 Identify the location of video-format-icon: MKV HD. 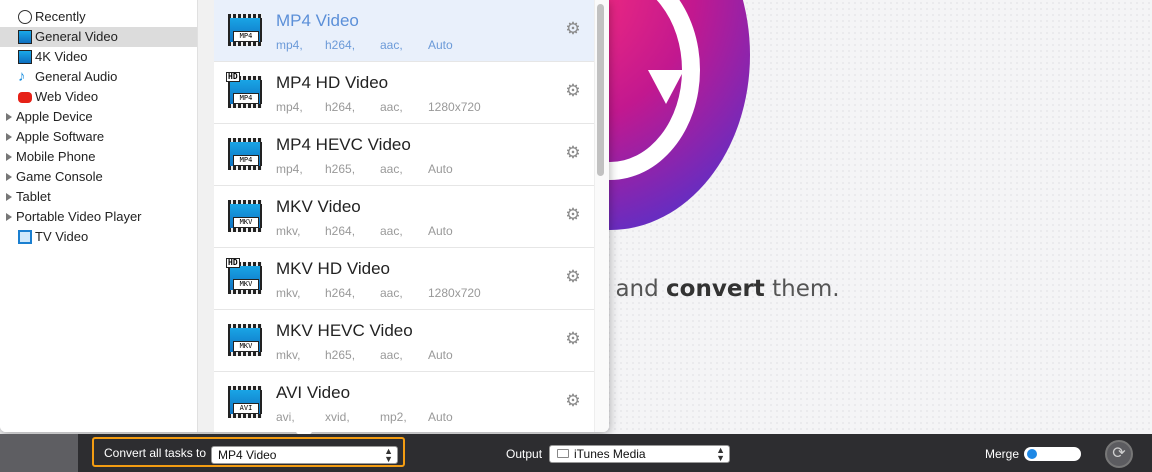
(244, 276).